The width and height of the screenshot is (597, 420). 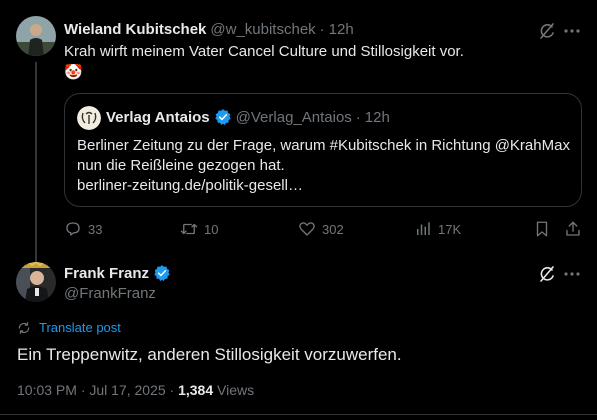 I want to click on like-count: 302, so click(x=333, y=229).